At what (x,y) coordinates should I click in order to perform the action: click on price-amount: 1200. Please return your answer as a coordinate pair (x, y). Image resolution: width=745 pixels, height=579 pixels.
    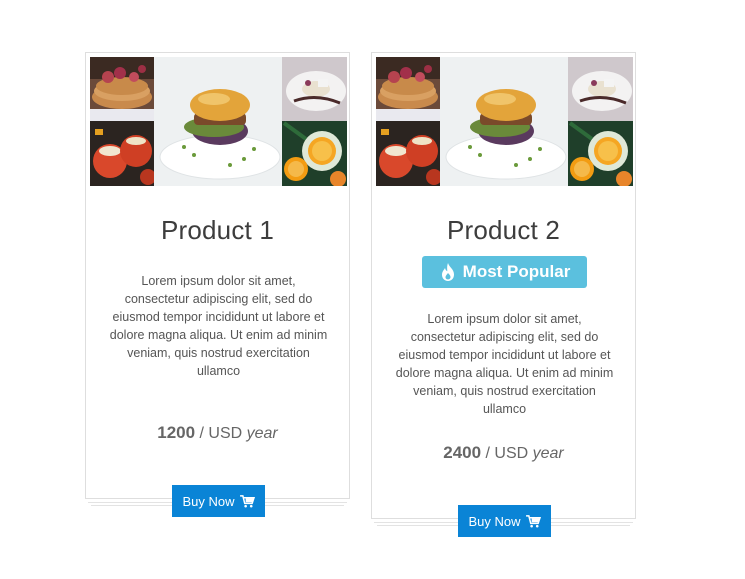
    Looking at the image, I should click on (176, 432).